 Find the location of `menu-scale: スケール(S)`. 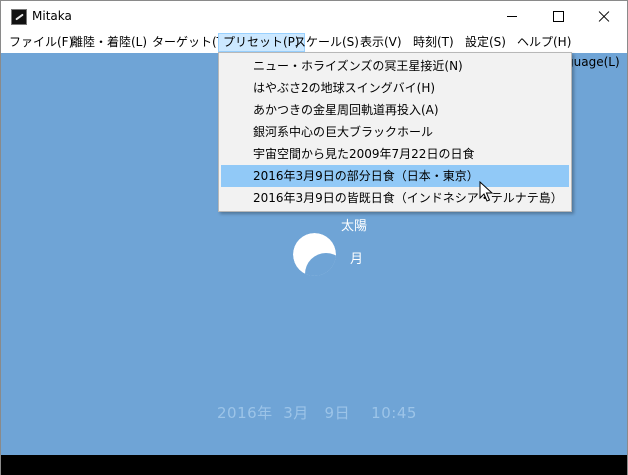

menu-scale: スケール(S) is located at coordinates (326, 42).